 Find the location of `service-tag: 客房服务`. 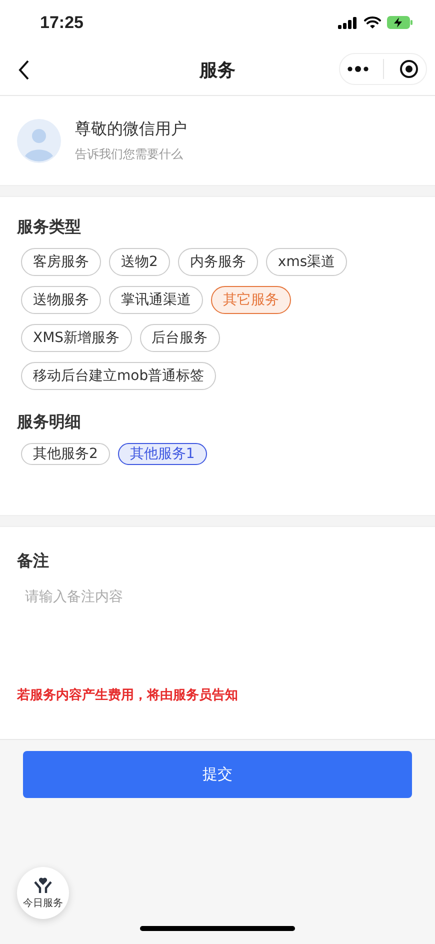

service-tag: 客房服务 is located at coordinates (61, 262).